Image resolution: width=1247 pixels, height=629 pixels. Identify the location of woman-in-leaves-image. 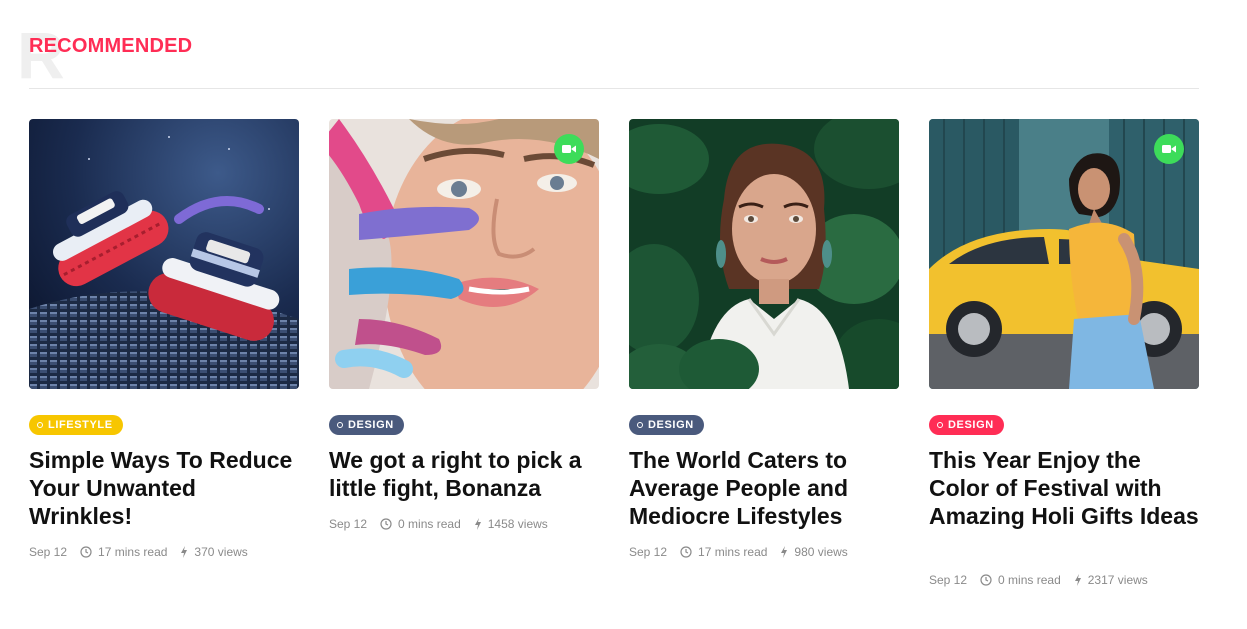
(764, 254).